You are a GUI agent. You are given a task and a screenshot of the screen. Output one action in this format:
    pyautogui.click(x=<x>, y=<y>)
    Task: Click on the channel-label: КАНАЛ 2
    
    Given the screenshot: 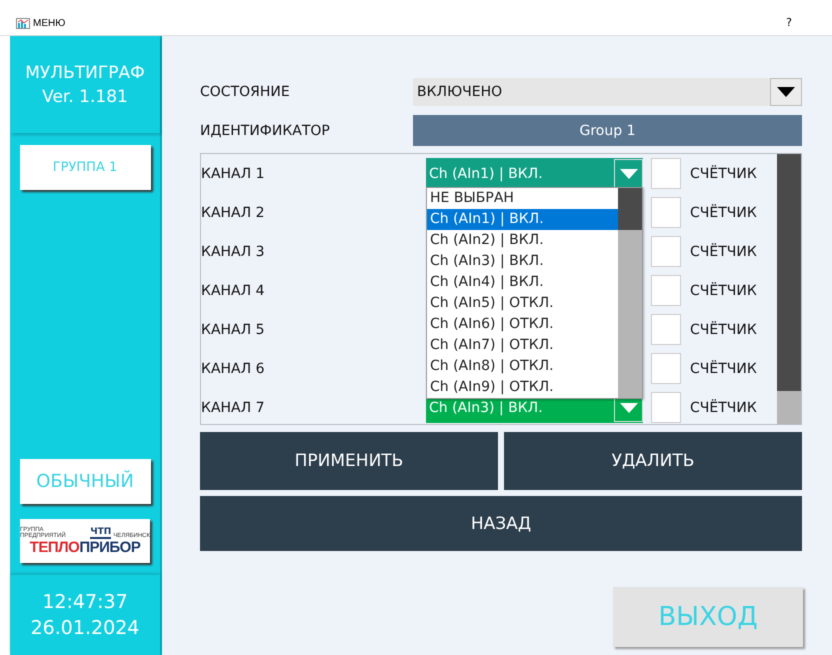 What is the action you would take?
    pyautogui.click(x=233, y=212)
    